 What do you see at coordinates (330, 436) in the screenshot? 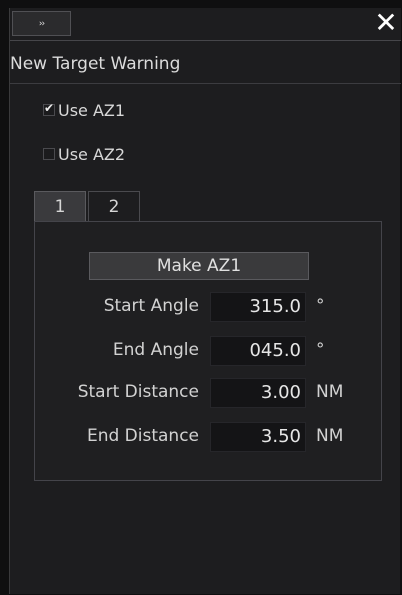
I see `end-distance-unit: NM` at bounding box center [330, 436].